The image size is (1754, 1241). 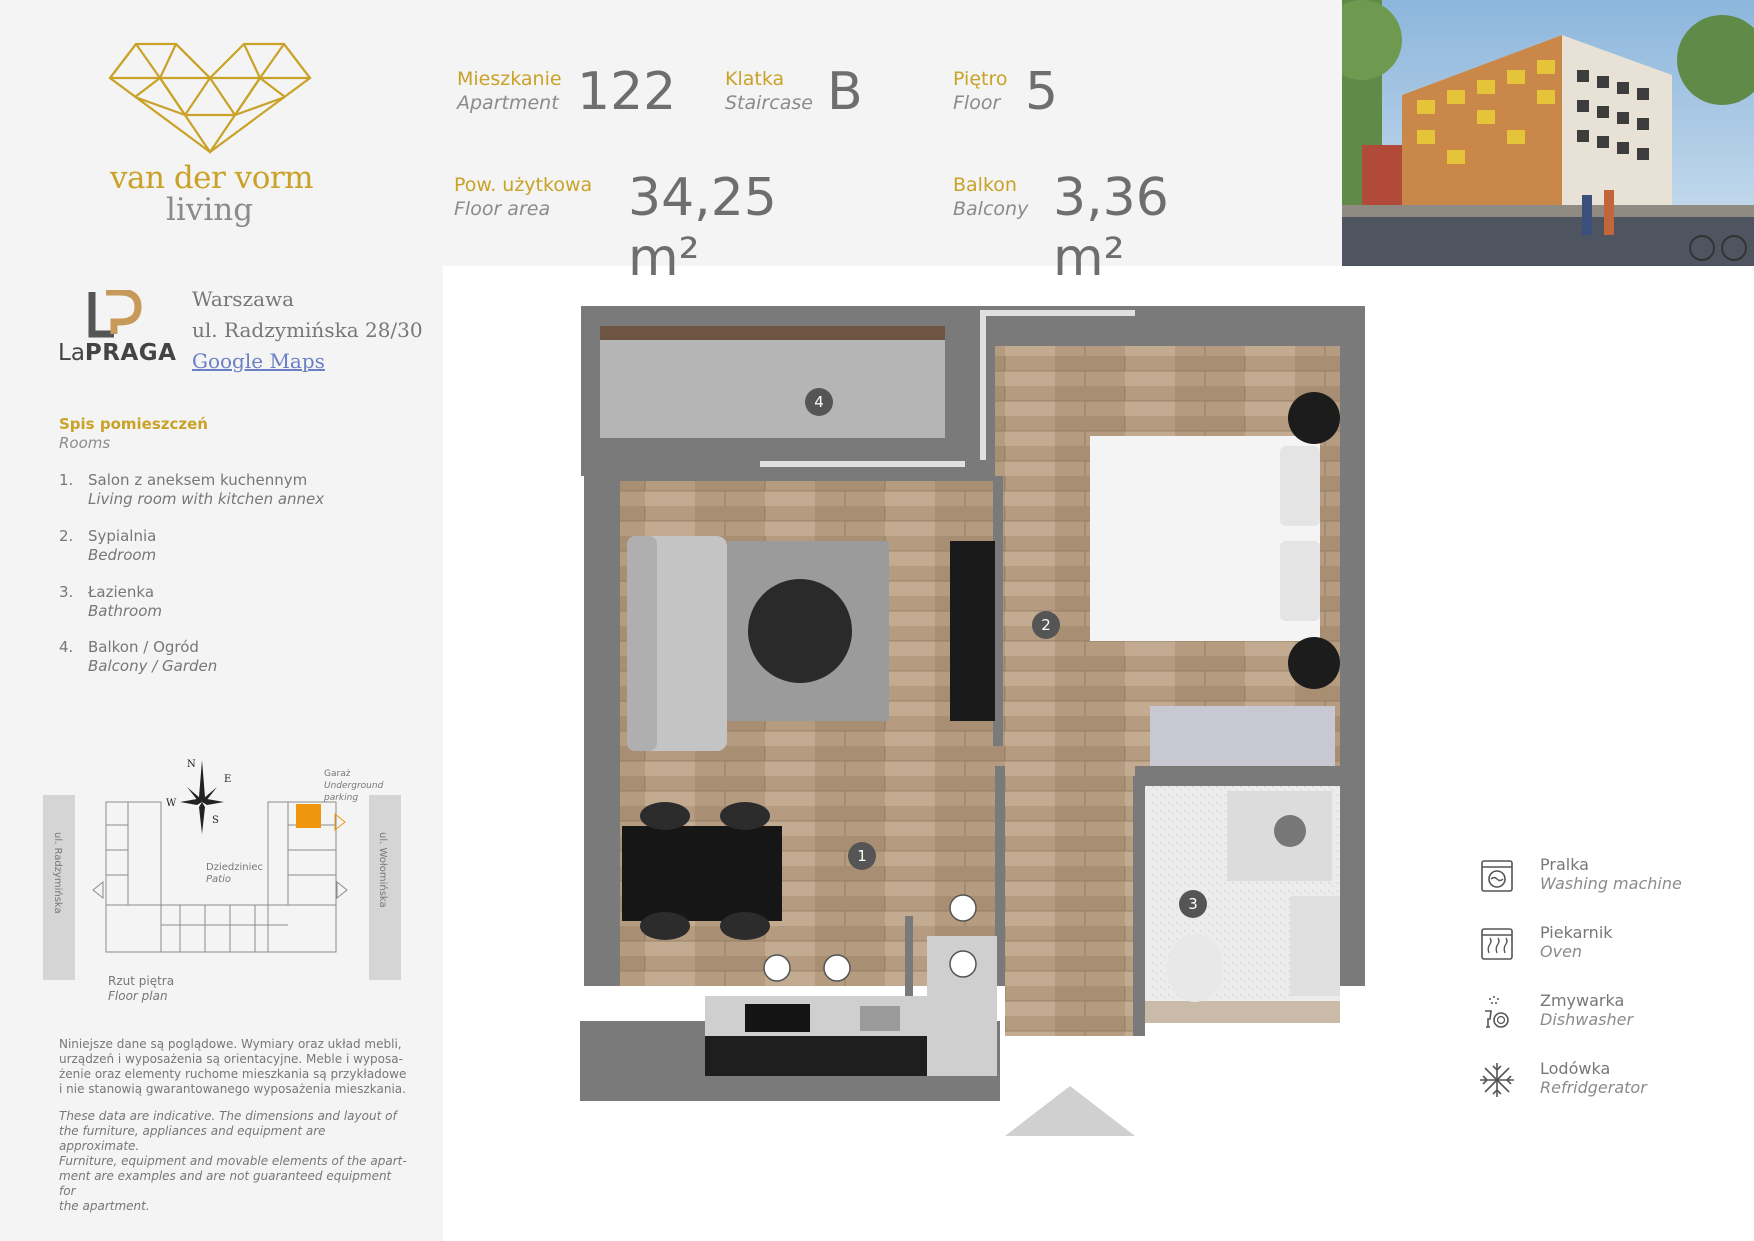 What do you see at coordinates (1195, 968) in the screenshot?
I see `toilet` at bounding box center [1195, 968].